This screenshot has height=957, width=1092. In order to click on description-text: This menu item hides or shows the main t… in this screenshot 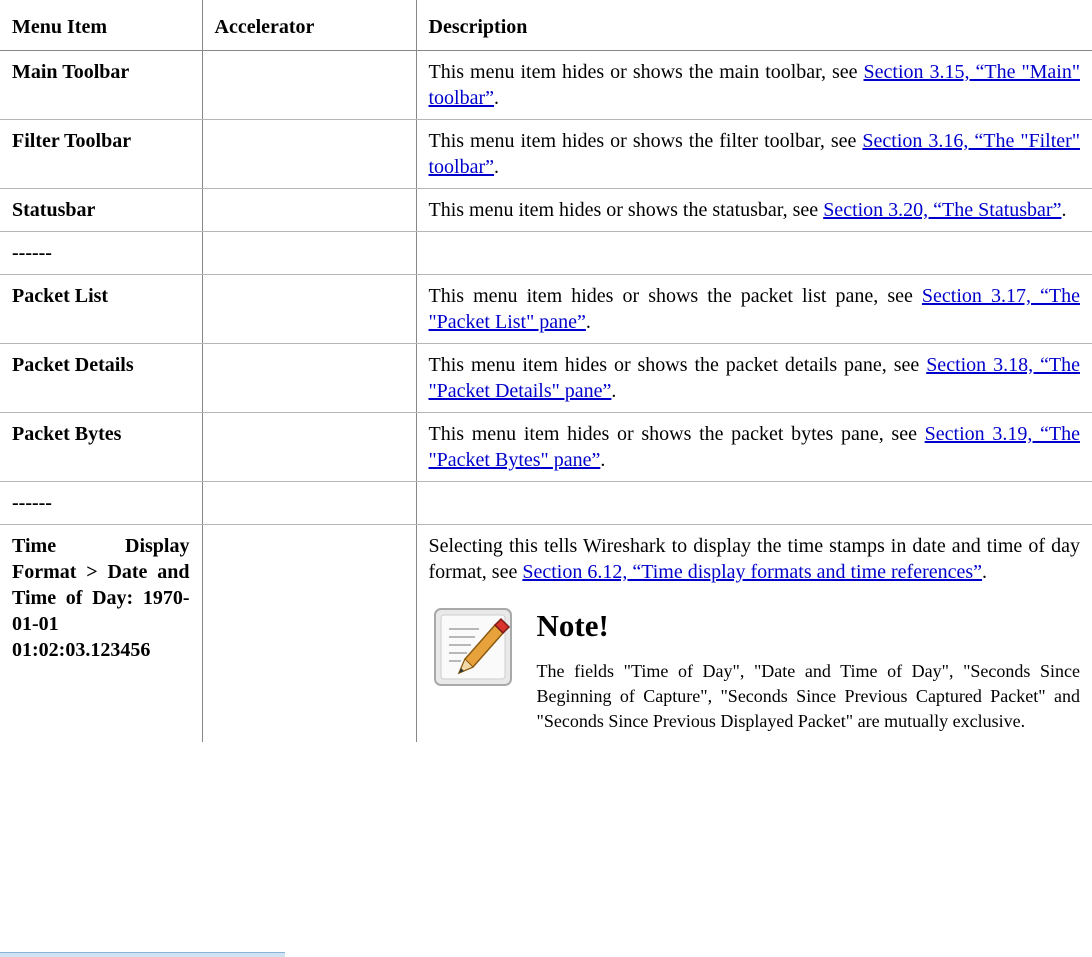, I will do `click(646, 72)`.